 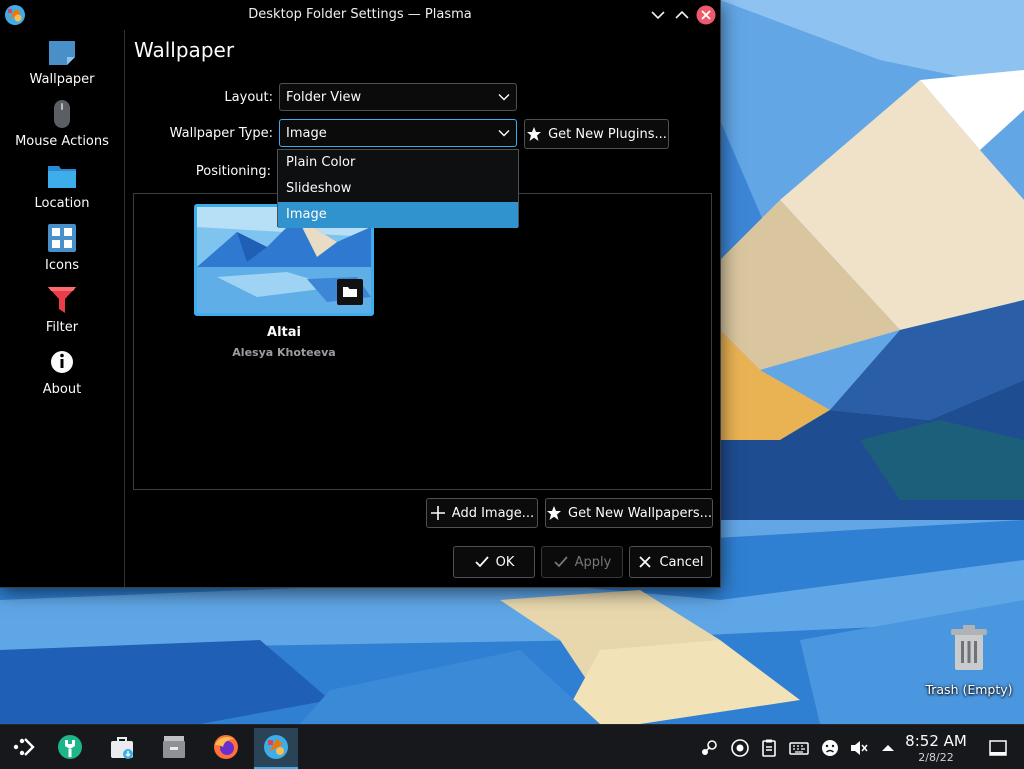 I want to click on maximize-button, so click(x=682, y=15).